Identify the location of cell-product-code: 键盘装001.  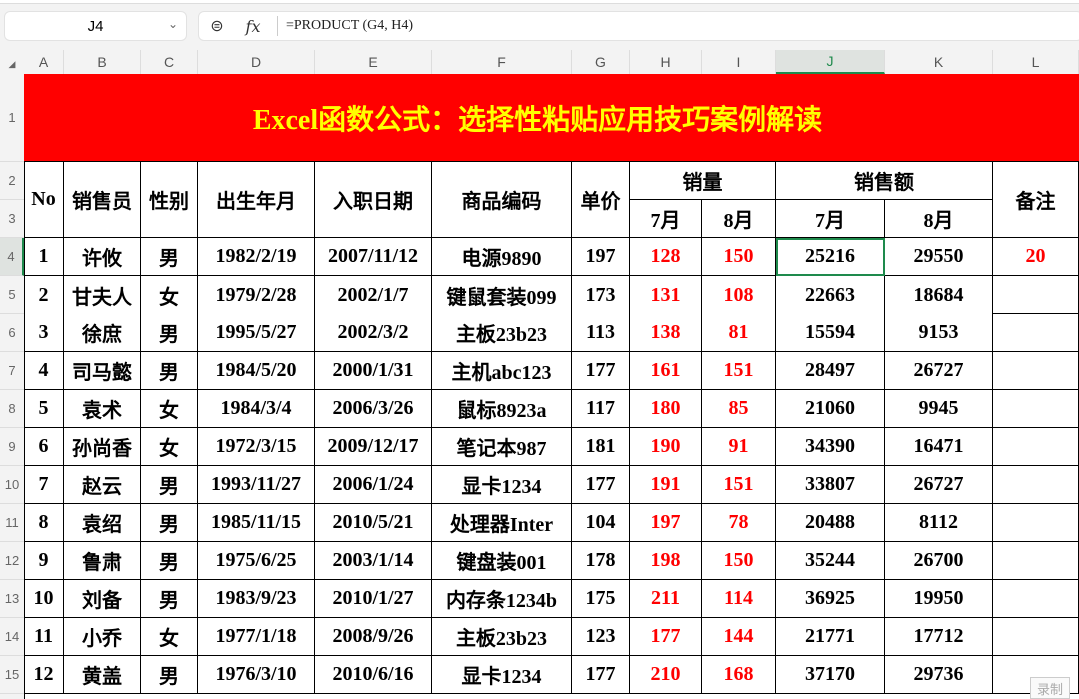
(502, 561).